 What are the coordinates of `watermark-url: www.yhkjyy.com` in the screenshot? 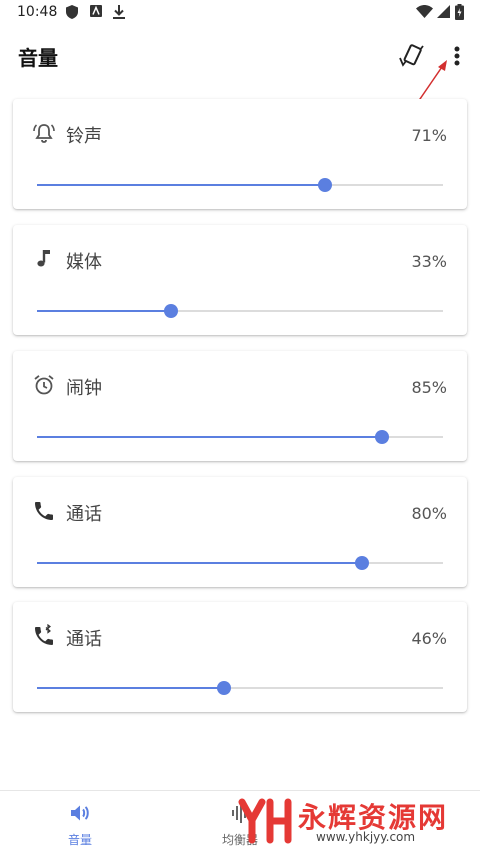 It's located at (366, 837).